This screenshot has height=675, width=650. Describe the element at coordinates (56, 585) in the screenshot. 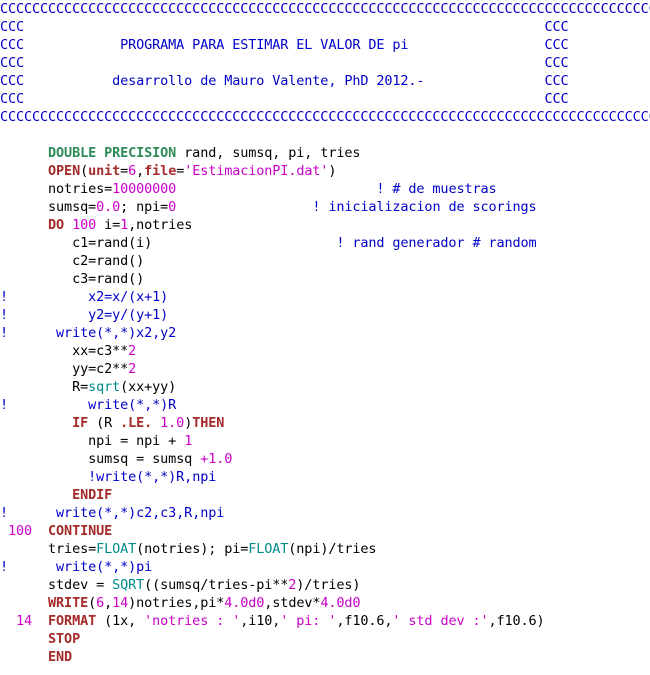

I see `code-token: stdev =` at that location.